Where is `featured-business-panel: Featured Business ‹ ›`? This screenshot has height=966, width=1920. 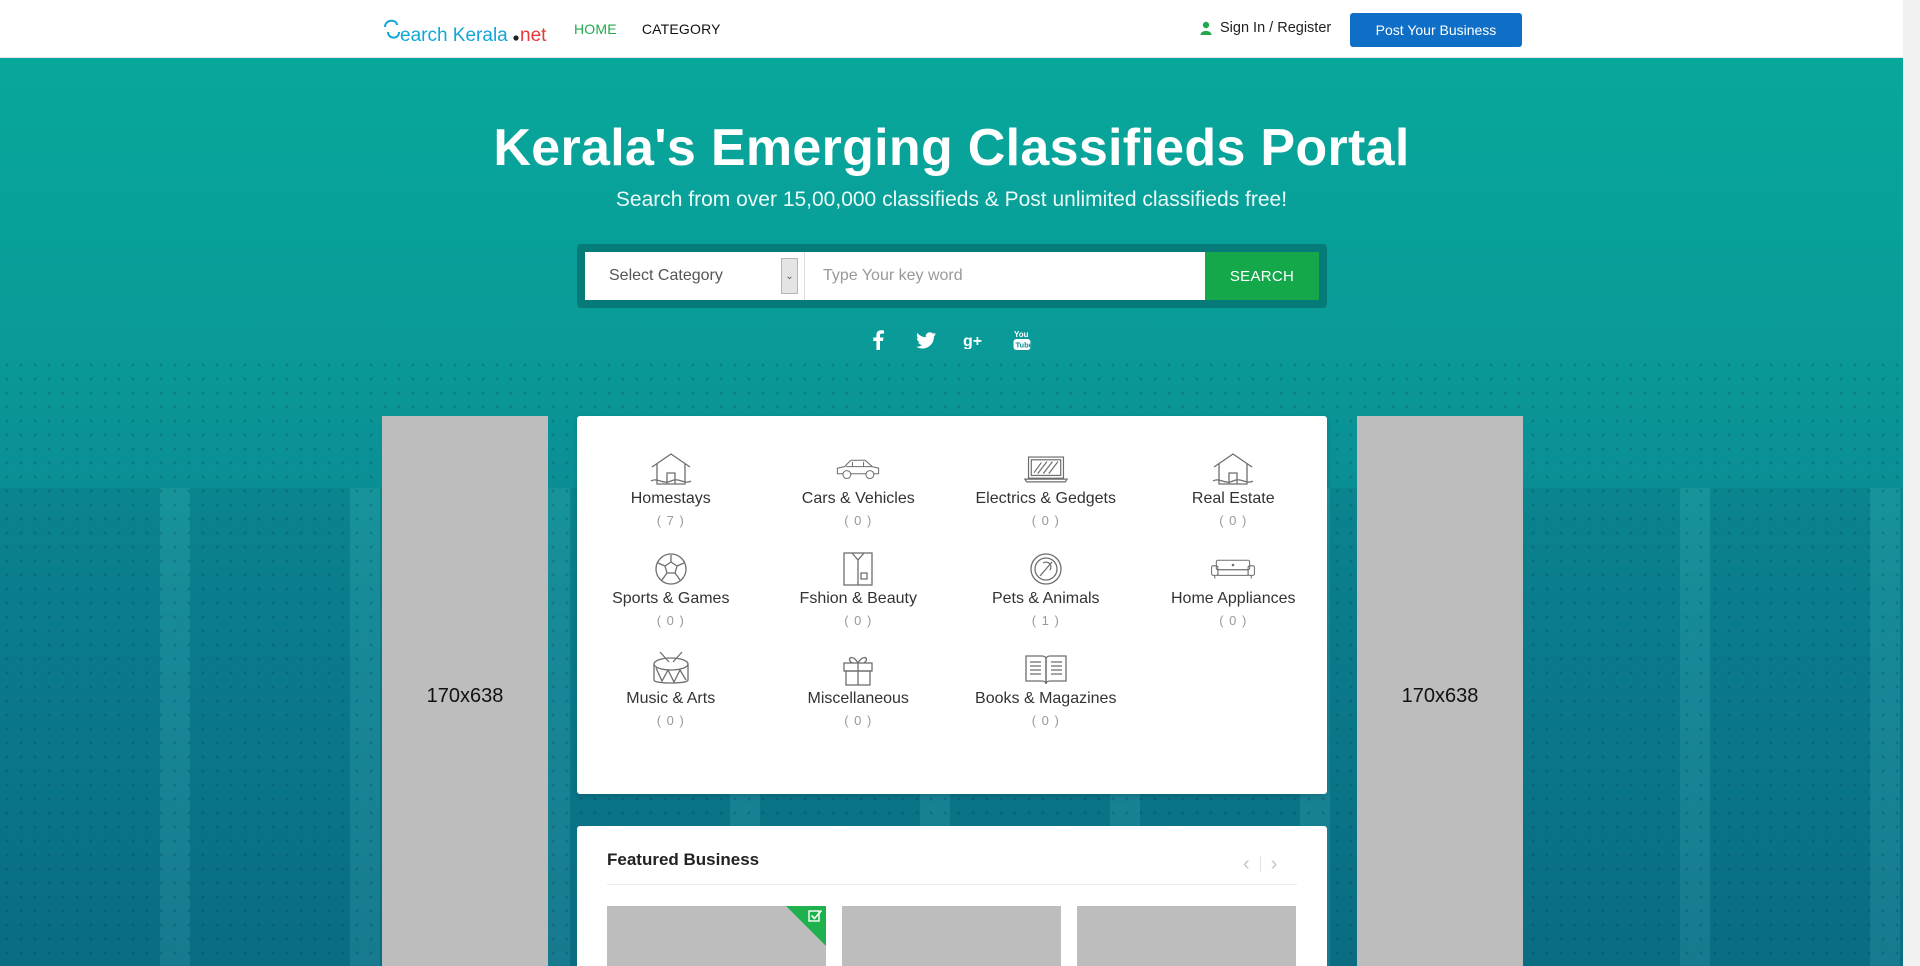
featured-business-panel: Featured Business ‹ › is located at coordinates (952, 896).